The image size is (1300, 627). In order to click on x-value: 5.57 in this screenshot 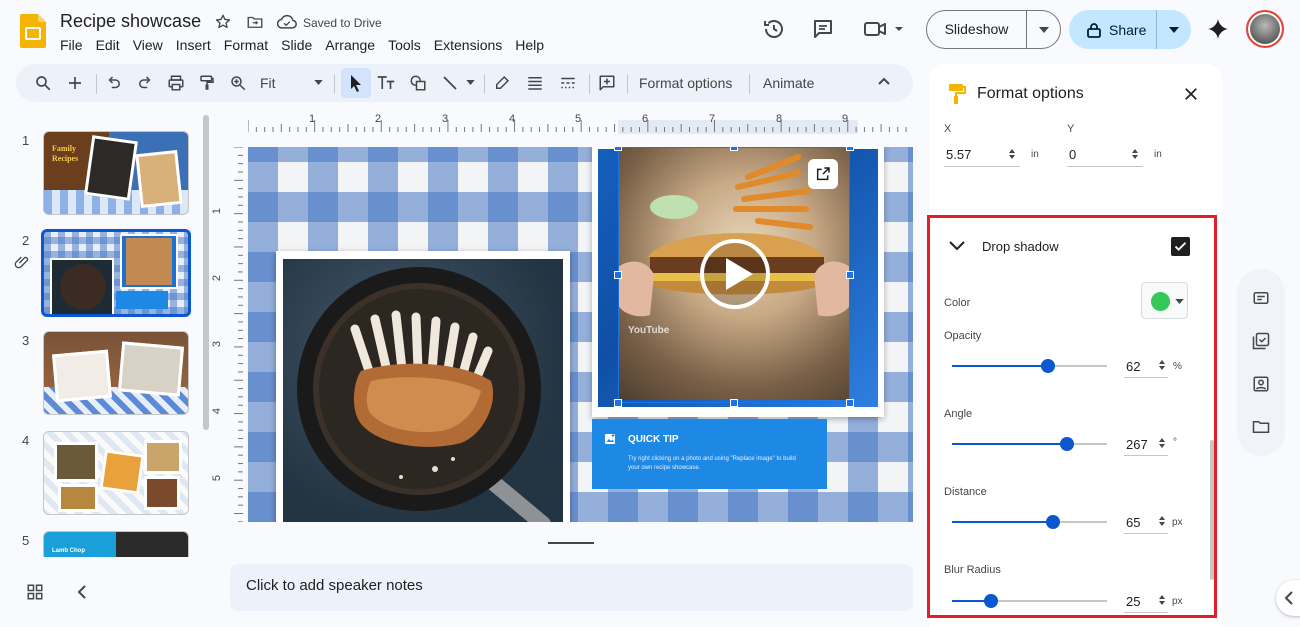, I will do `click(959, 154)`.